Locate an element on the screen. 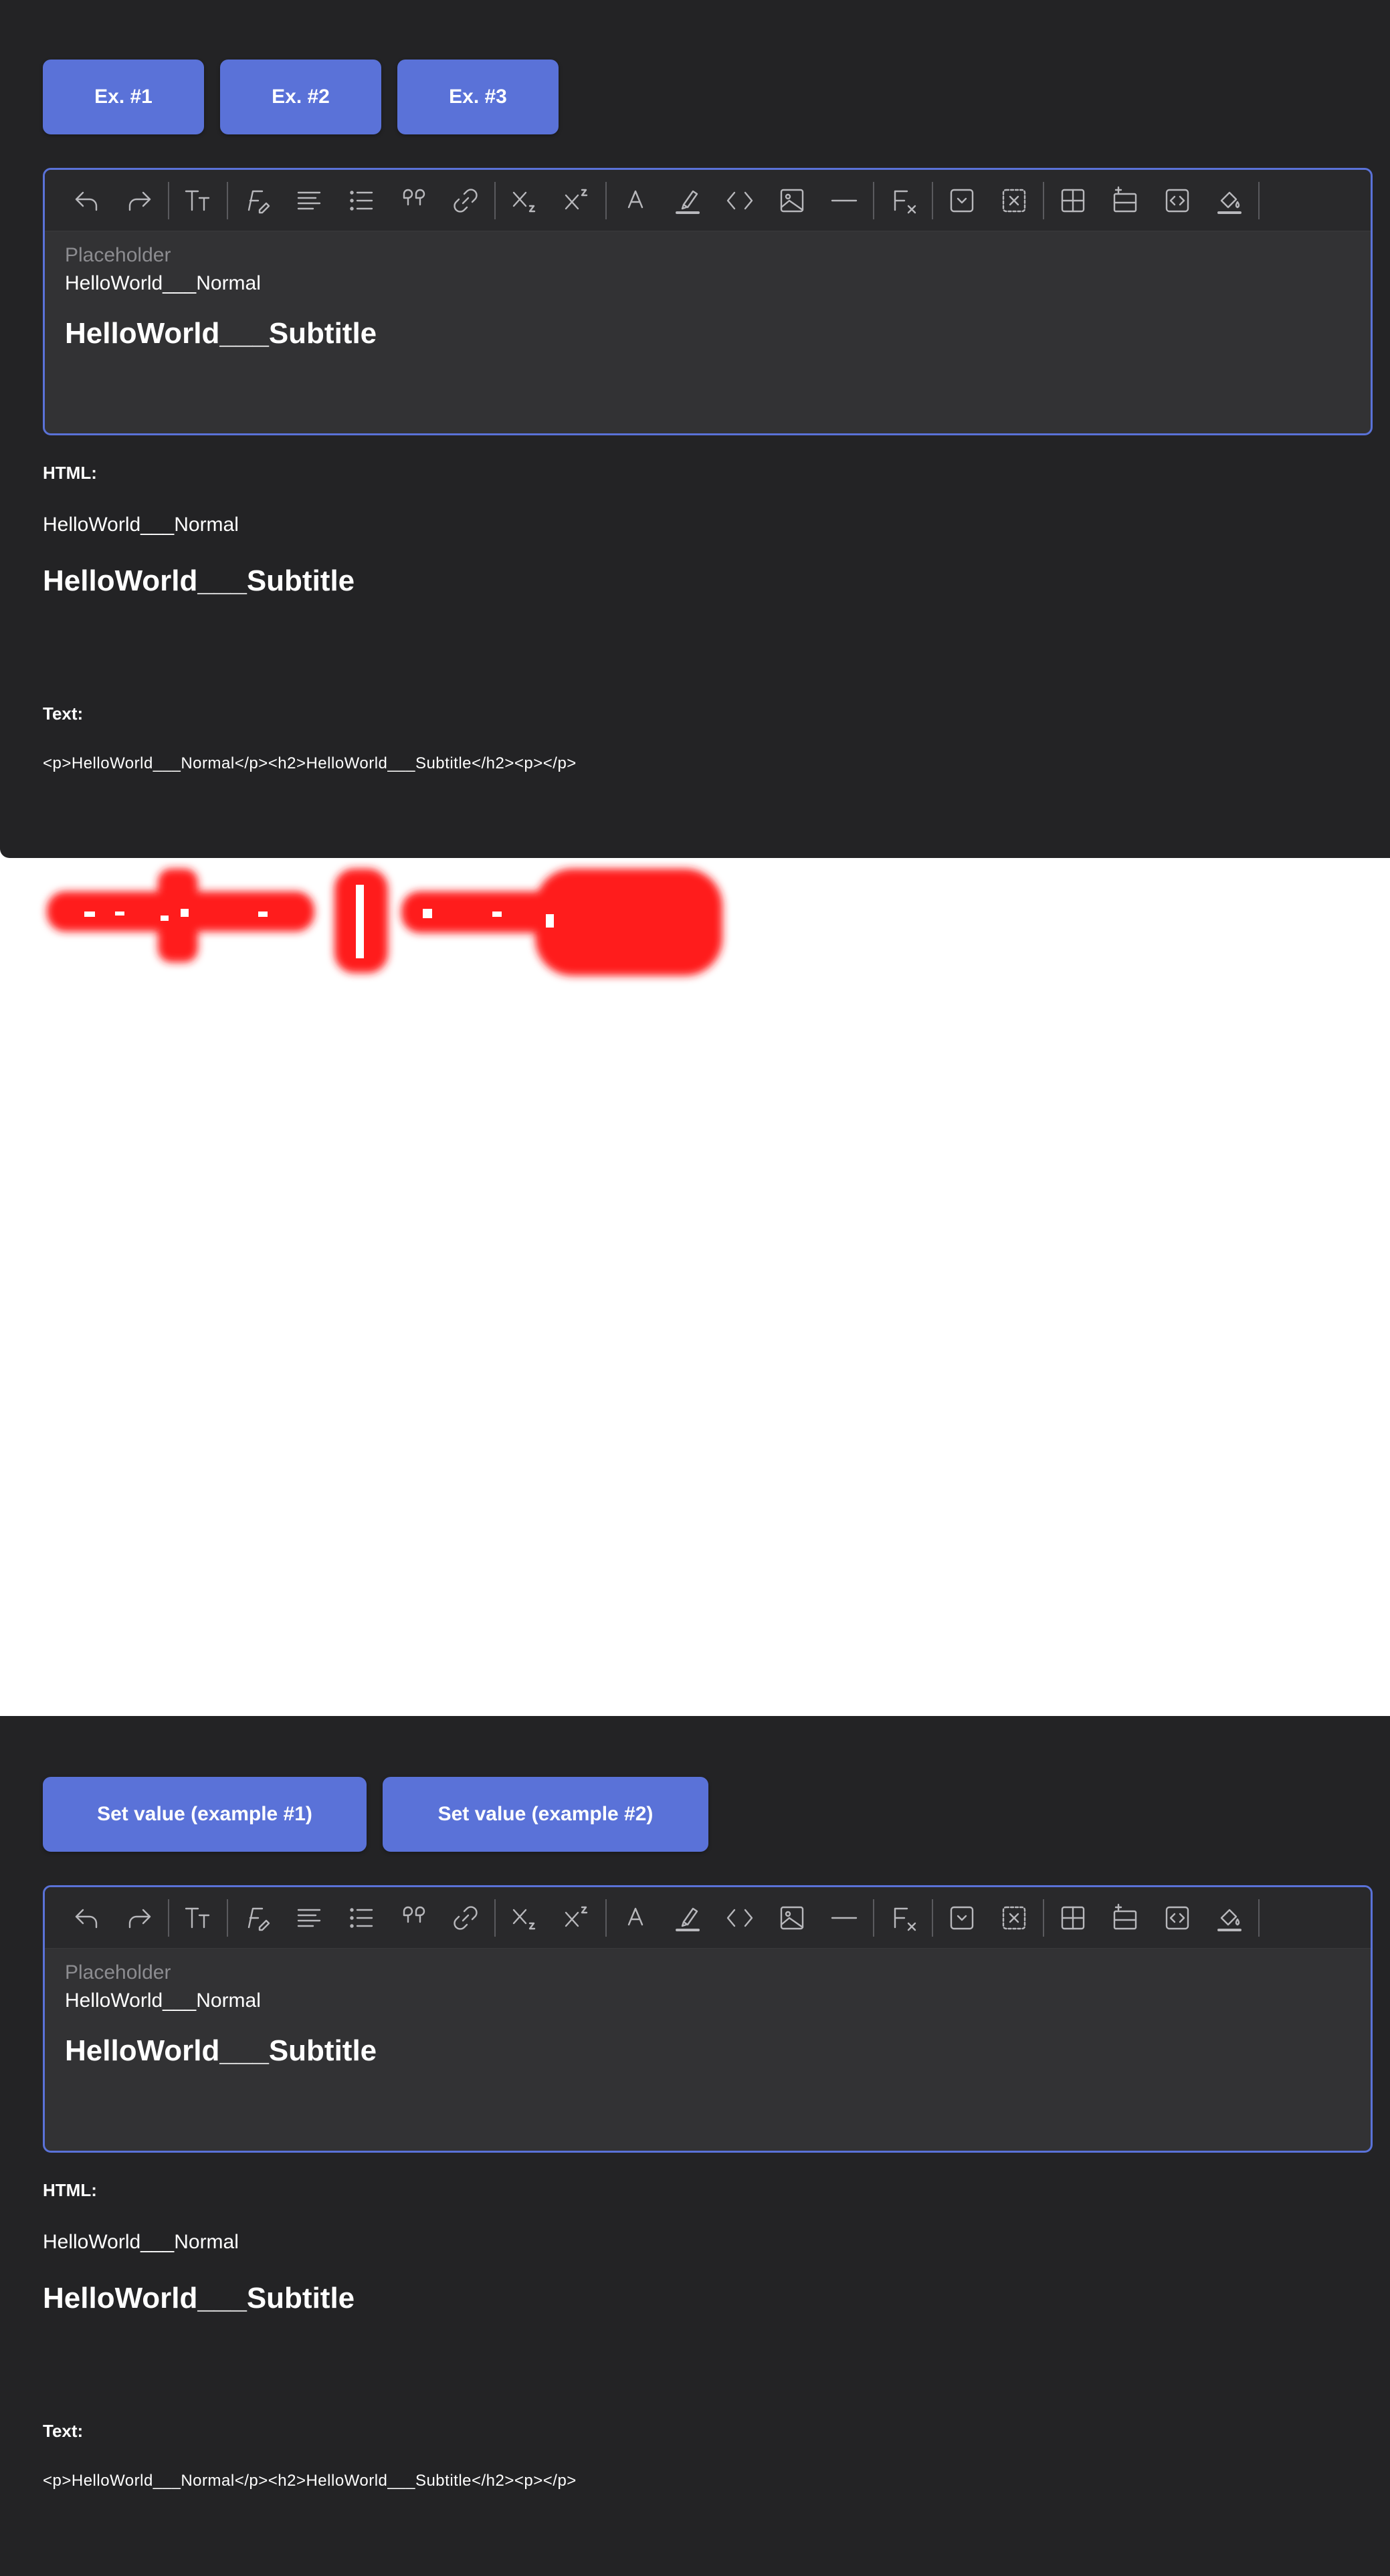 This screenshot has width=1390, height=2576. example-2-button: Ex. #2 is located at coordinates (300, 97).